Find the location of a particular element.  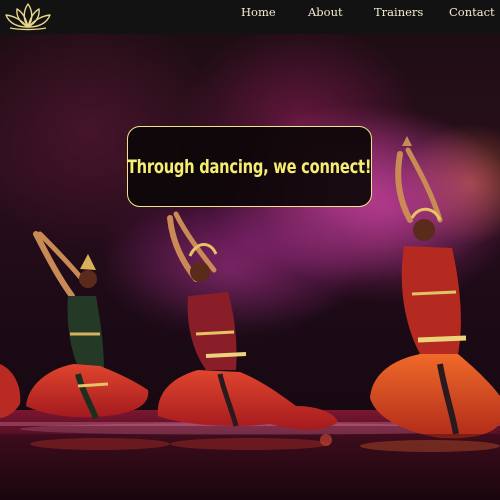

lotus-icon is located at coordinates (28, 16).